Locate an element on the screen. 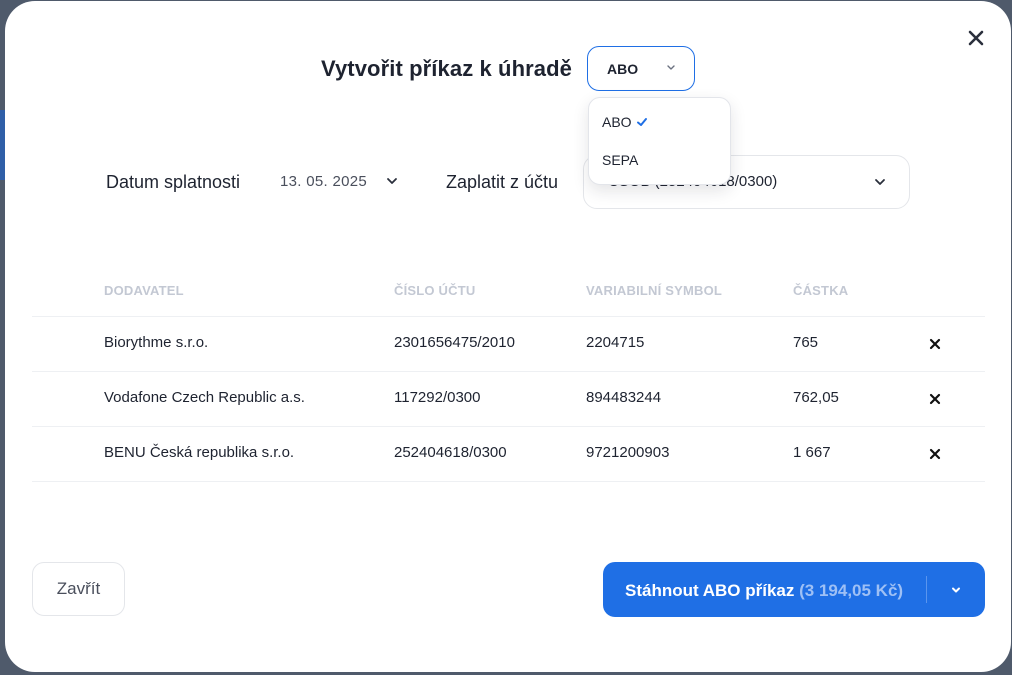 This screenshot has width=1012, height=675. account-cell: 252404618/0300 is located at coordinates (450, 452).